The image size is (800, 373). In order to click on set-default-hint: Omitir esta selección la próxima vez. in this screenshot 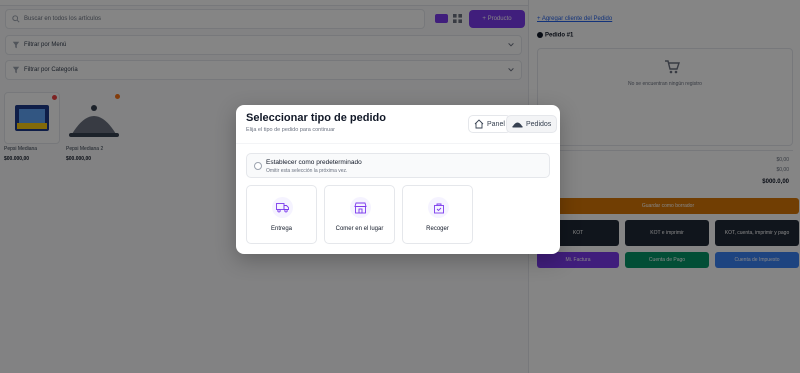, I will do `click(307, 171)`.